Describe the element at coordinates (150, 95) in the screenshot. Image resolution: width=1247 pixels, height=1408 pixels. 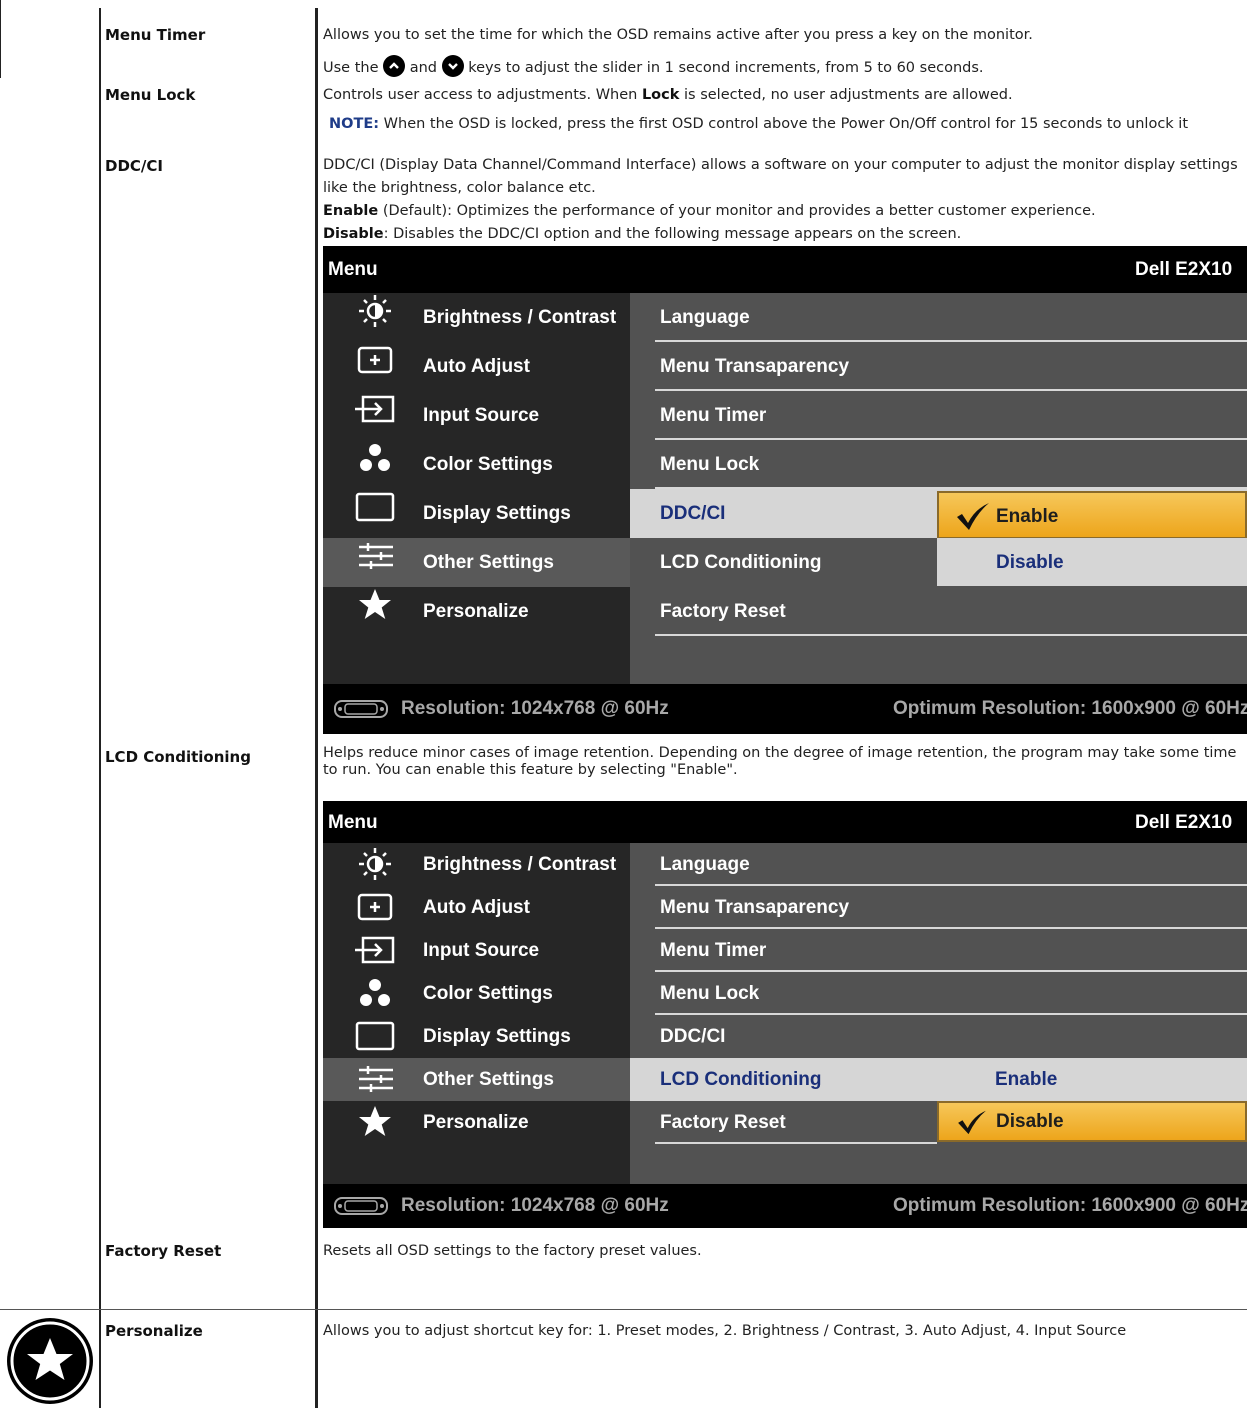
I see `menu-lock-label: Menu Lock` at that location.